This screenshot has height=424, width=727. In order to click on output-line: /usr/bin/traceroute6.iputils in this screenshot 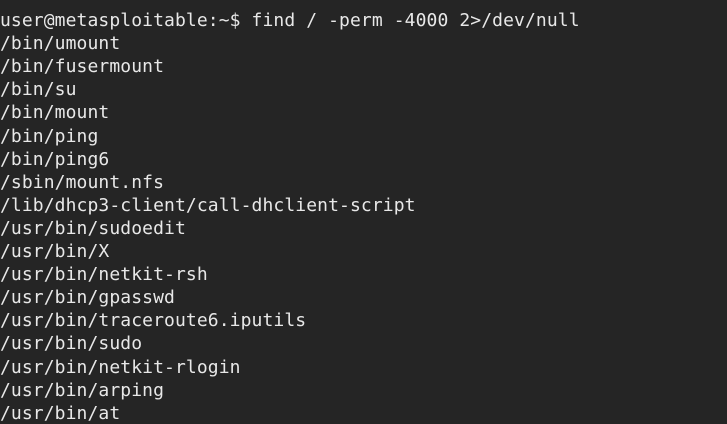, I will do `click(153, 321)`.